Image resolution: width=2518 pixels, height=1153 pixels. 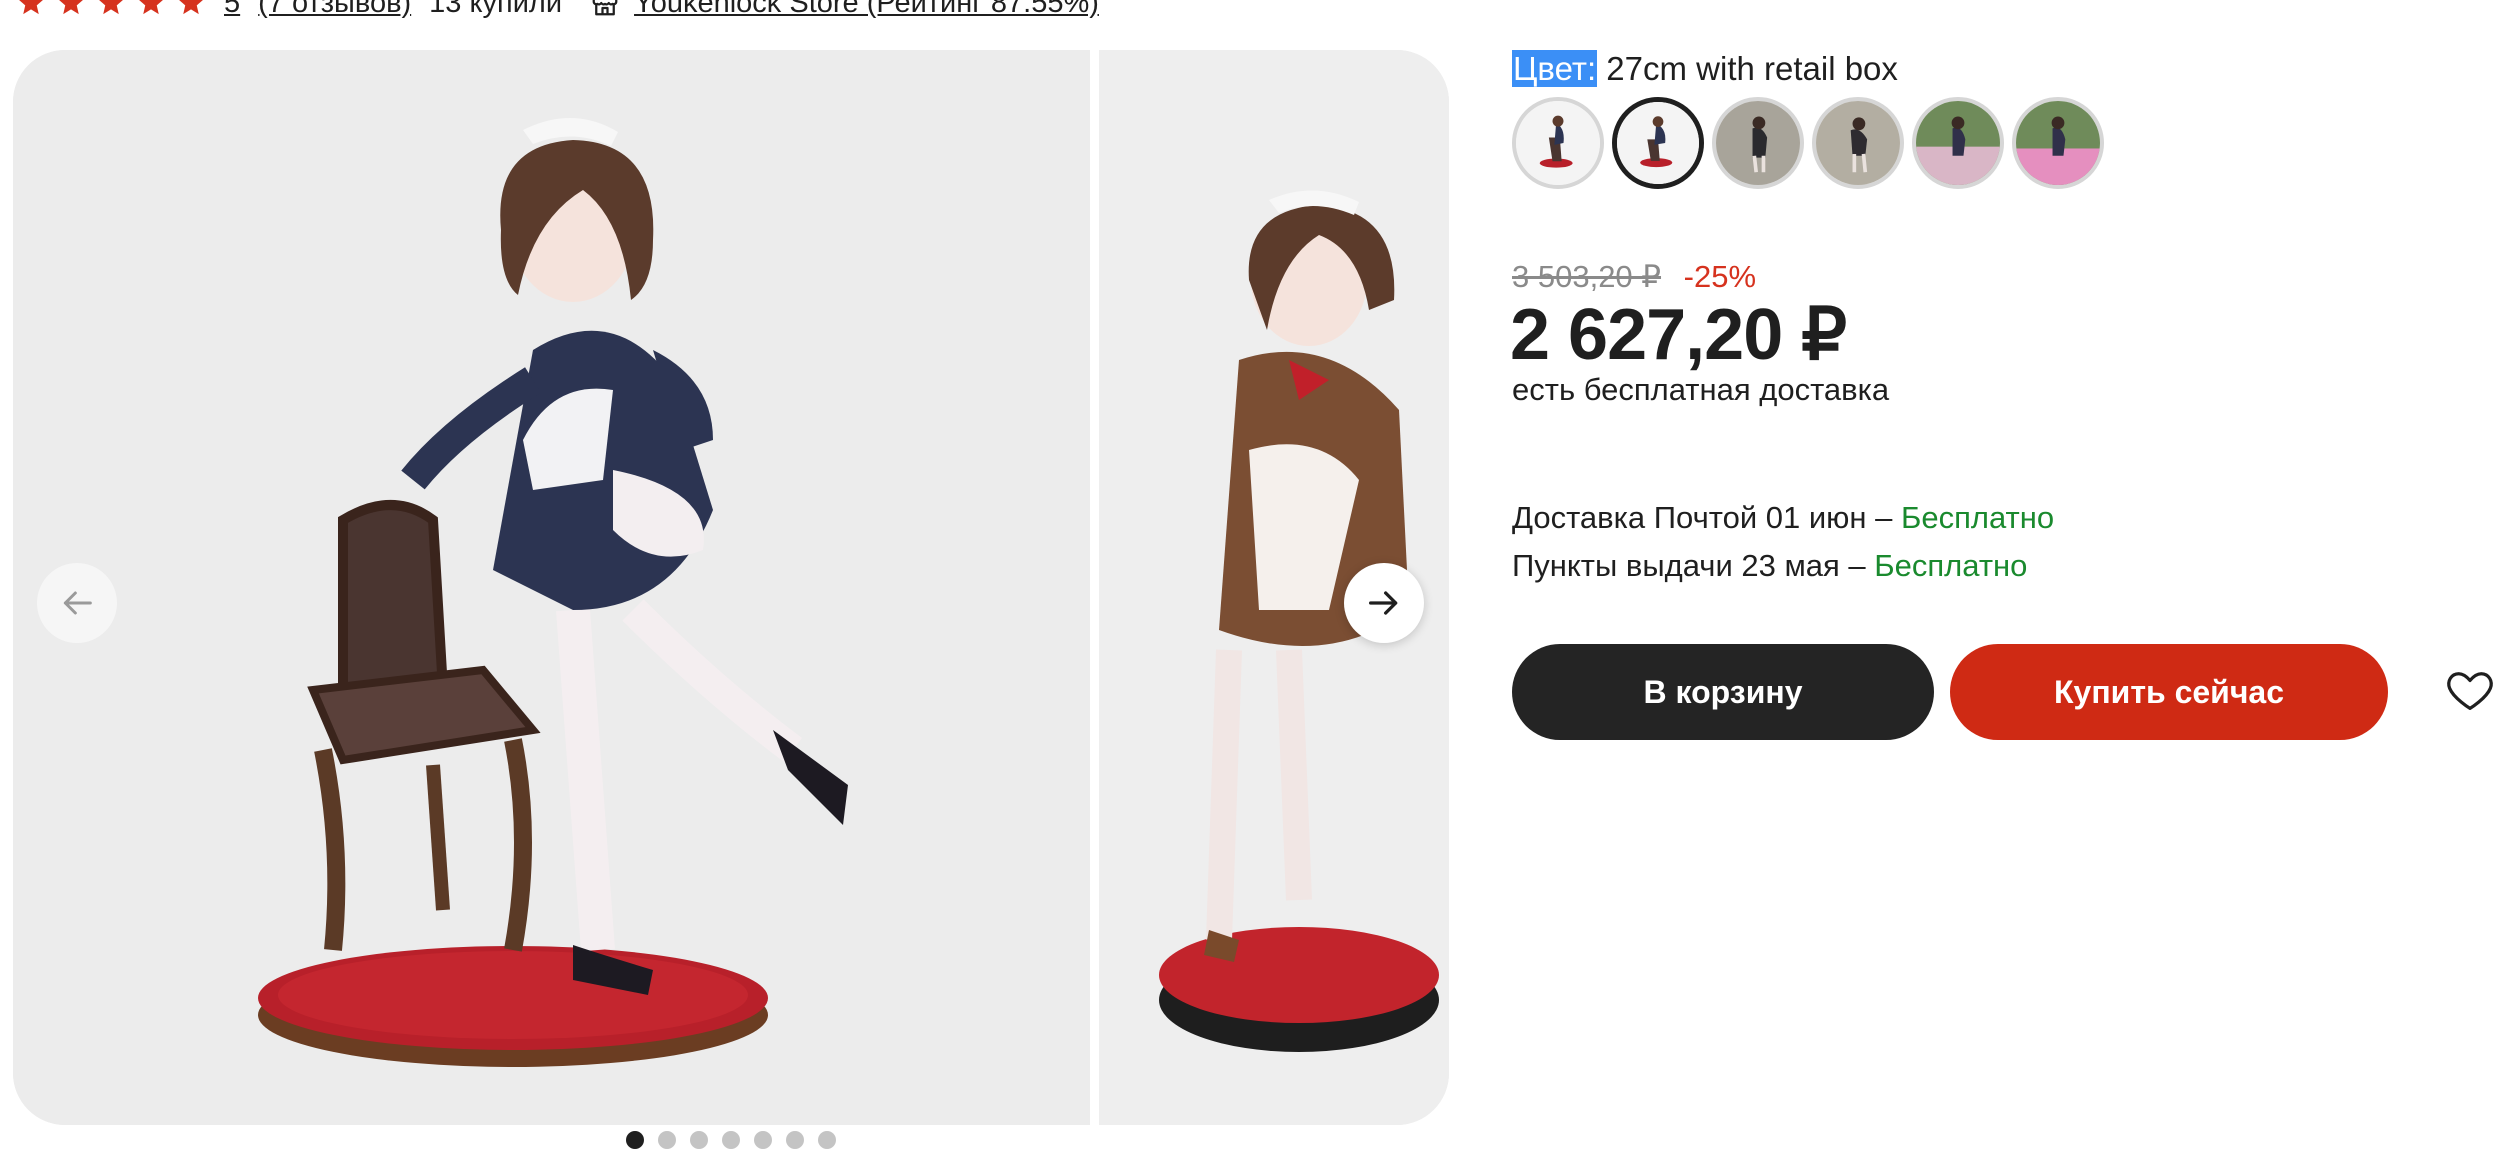 What do you see at coordinates (1678, 335) in the screenshot?
I see `current-price: 2 627,20 ₽` at bounding box center [1678, 335].